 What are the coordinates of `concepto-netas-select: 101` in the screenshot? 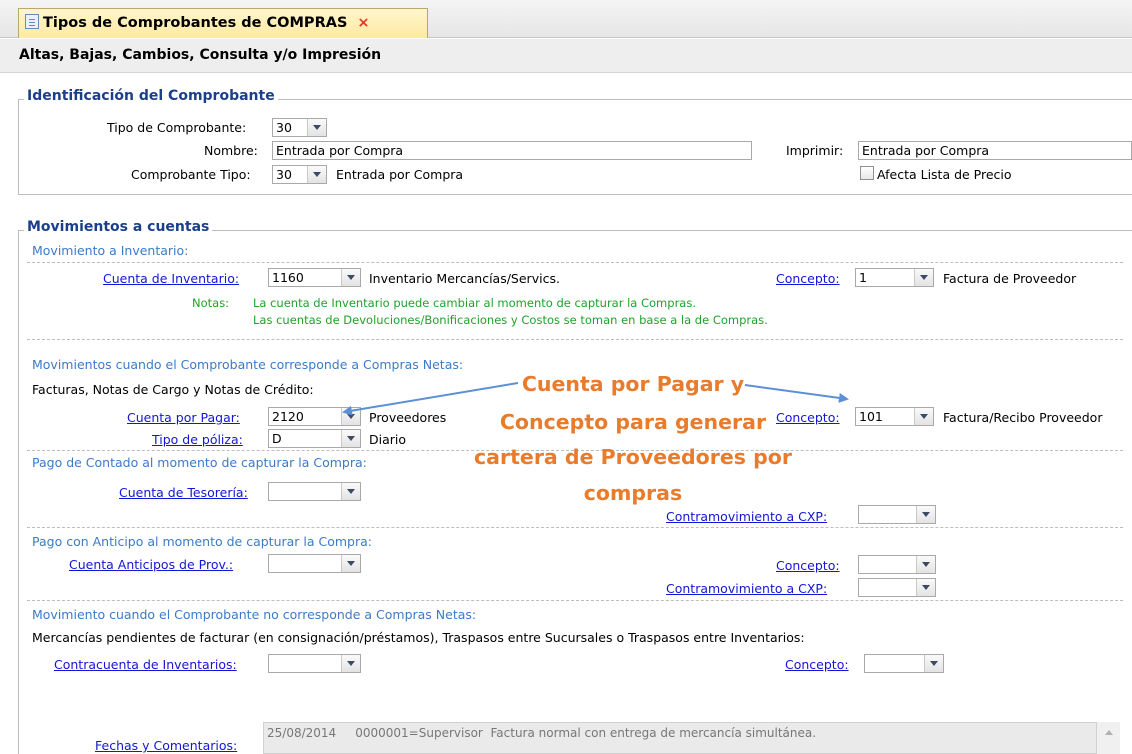 It's located at (894, 416).